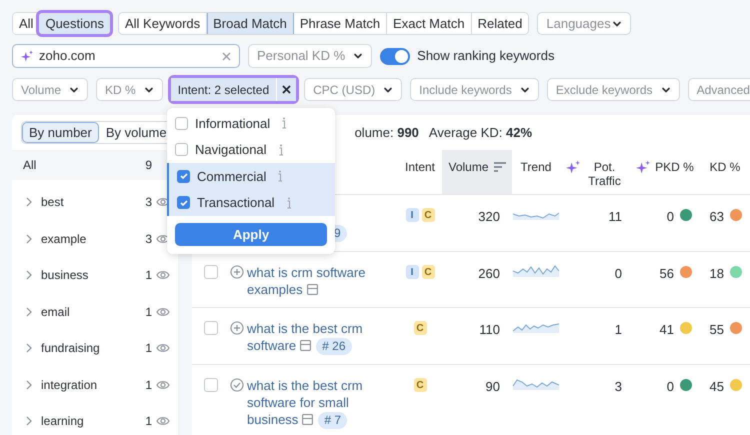 The height and width of the screenshot is (435, 750). I want to click on view-tab: By number, so click(60, 132).